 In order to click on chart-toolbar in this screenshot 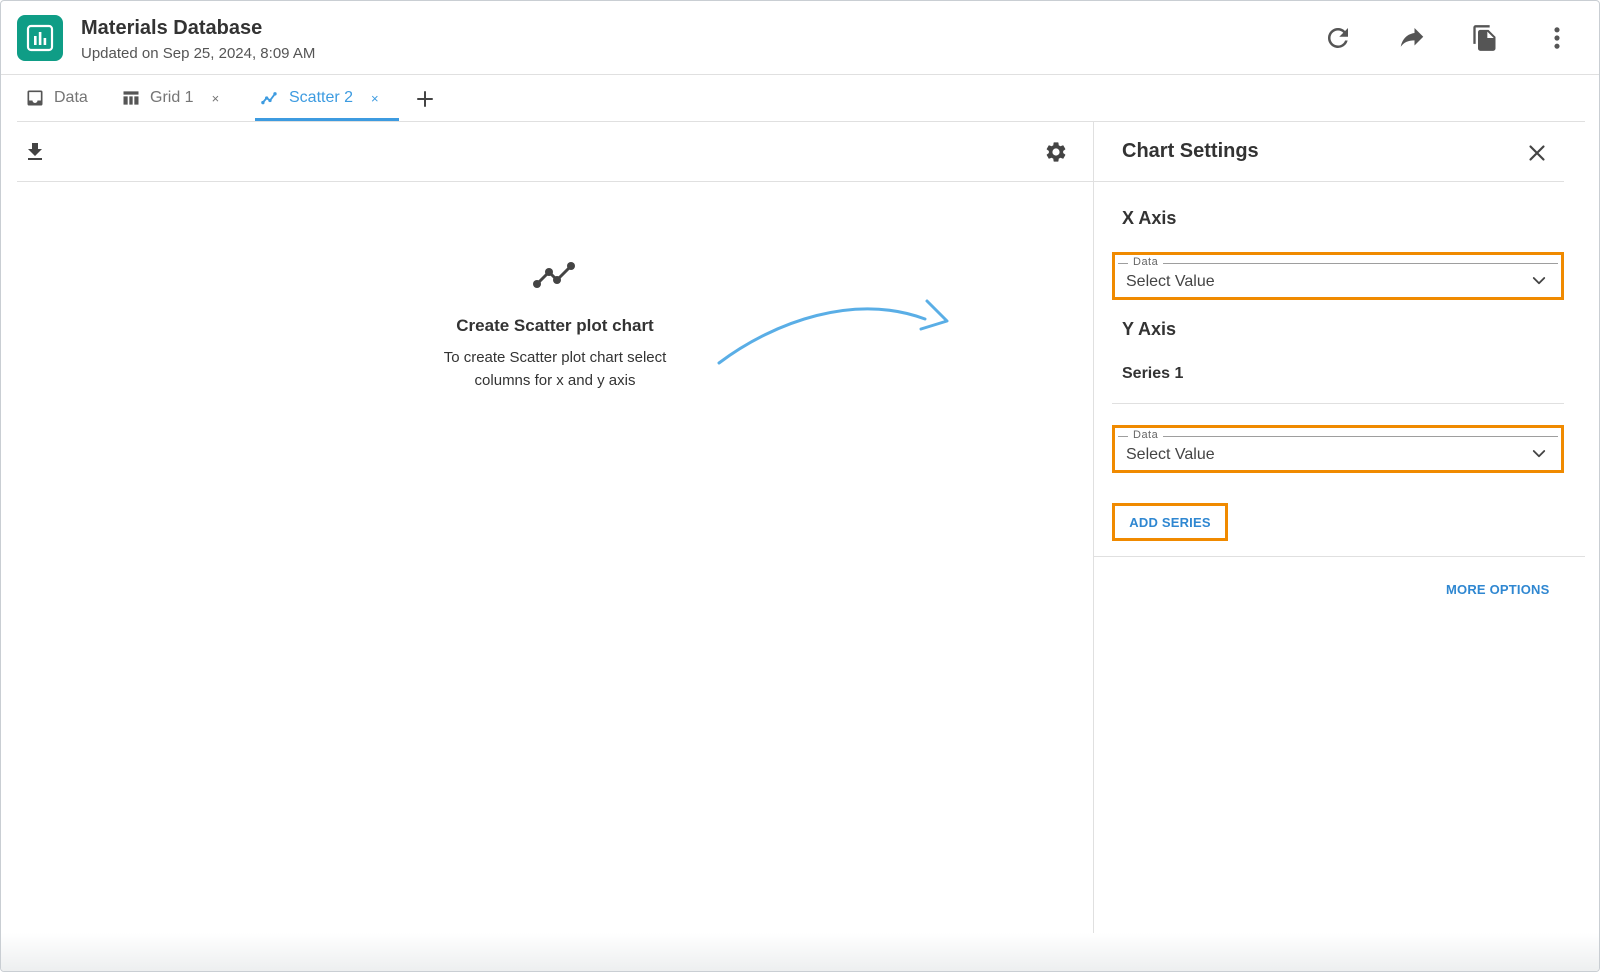, I will do `click(555, 152)`.